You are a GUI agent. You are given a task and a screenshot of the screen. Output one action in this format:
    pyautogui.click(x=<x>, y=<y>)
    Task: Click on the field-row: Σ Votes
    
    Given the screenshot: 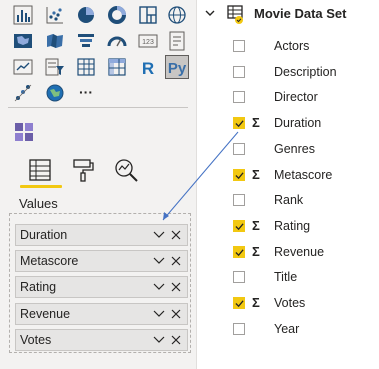 What is the action you would take?
    pyautogui.click(x=288, y=304)
    